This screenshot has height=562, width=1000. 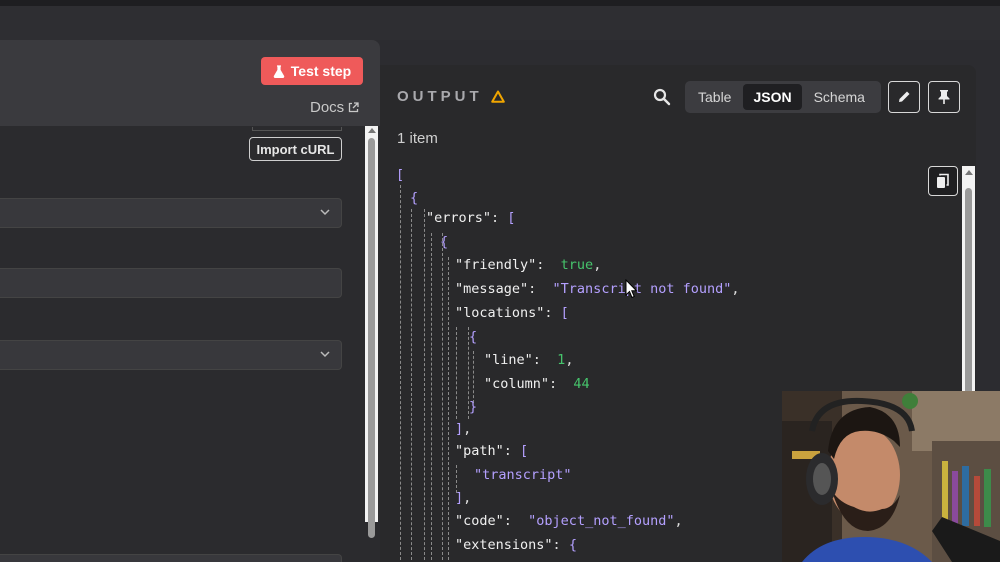 What do you see at coordinates (631, 289) in the screenshot?
I see `mouse-cursor-icon` at bounding box center [631, 289].